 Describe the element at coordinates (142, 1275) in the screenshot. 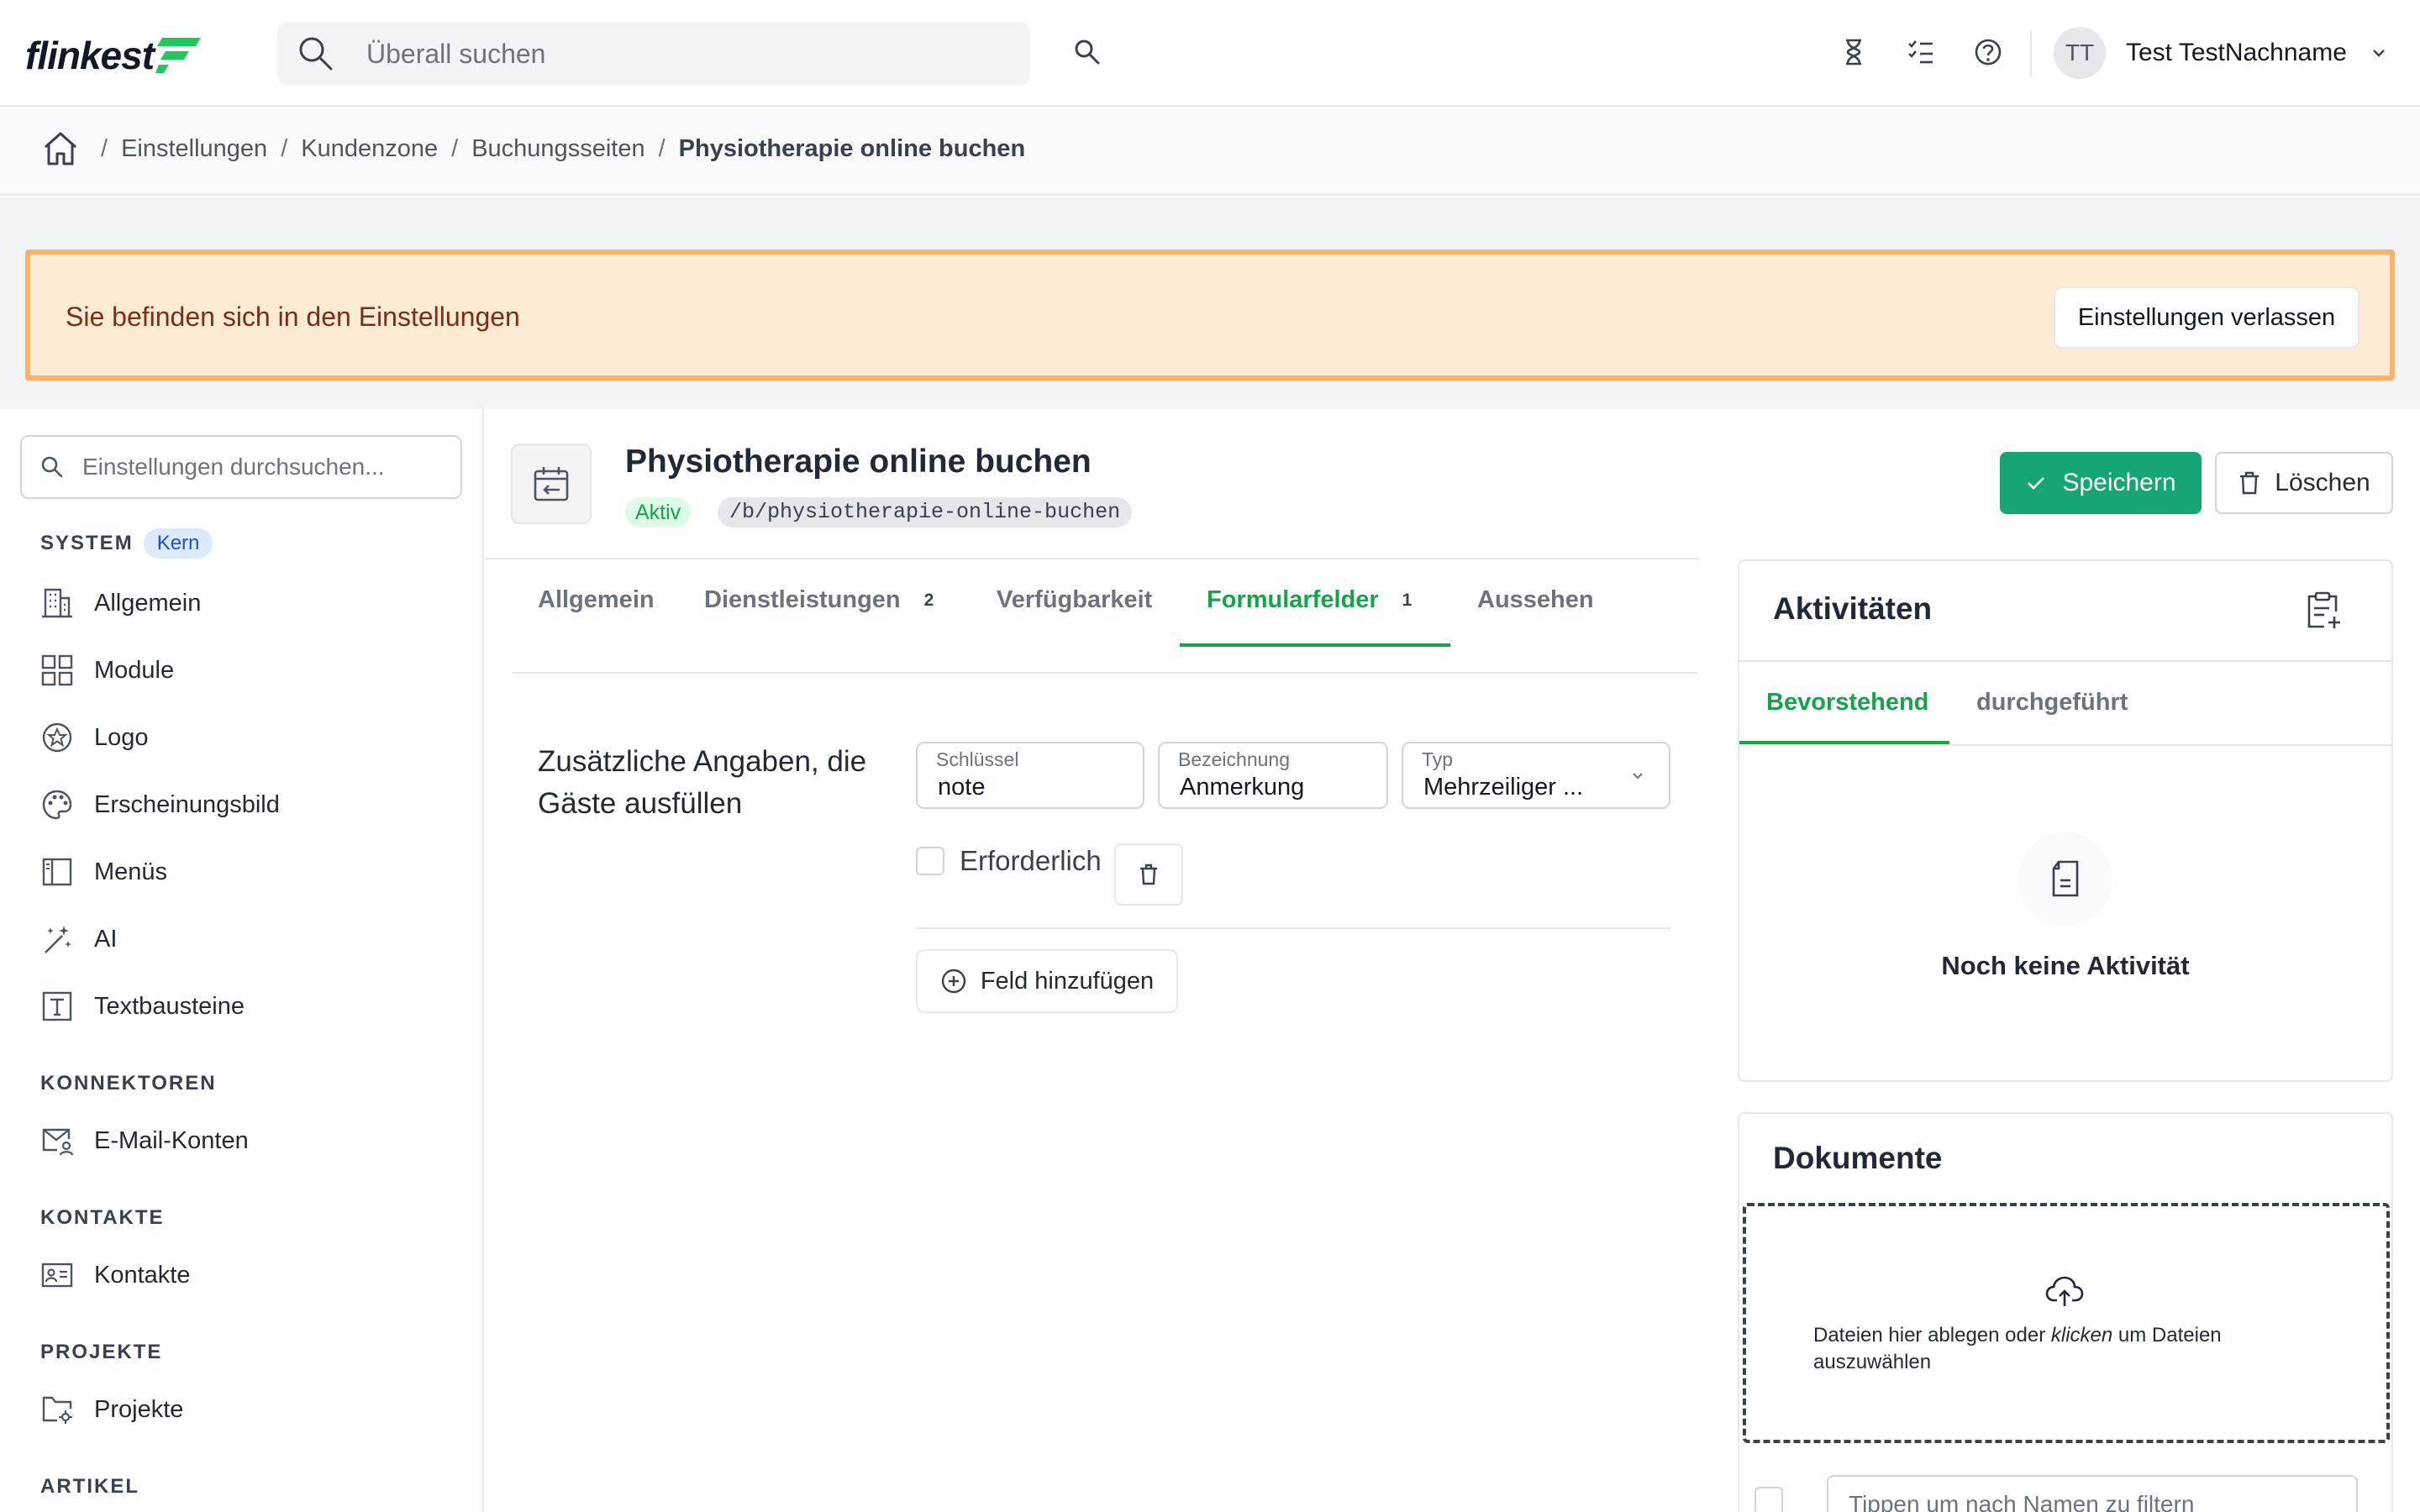

I see `sidebar-item-label: Kontakte` at that location.